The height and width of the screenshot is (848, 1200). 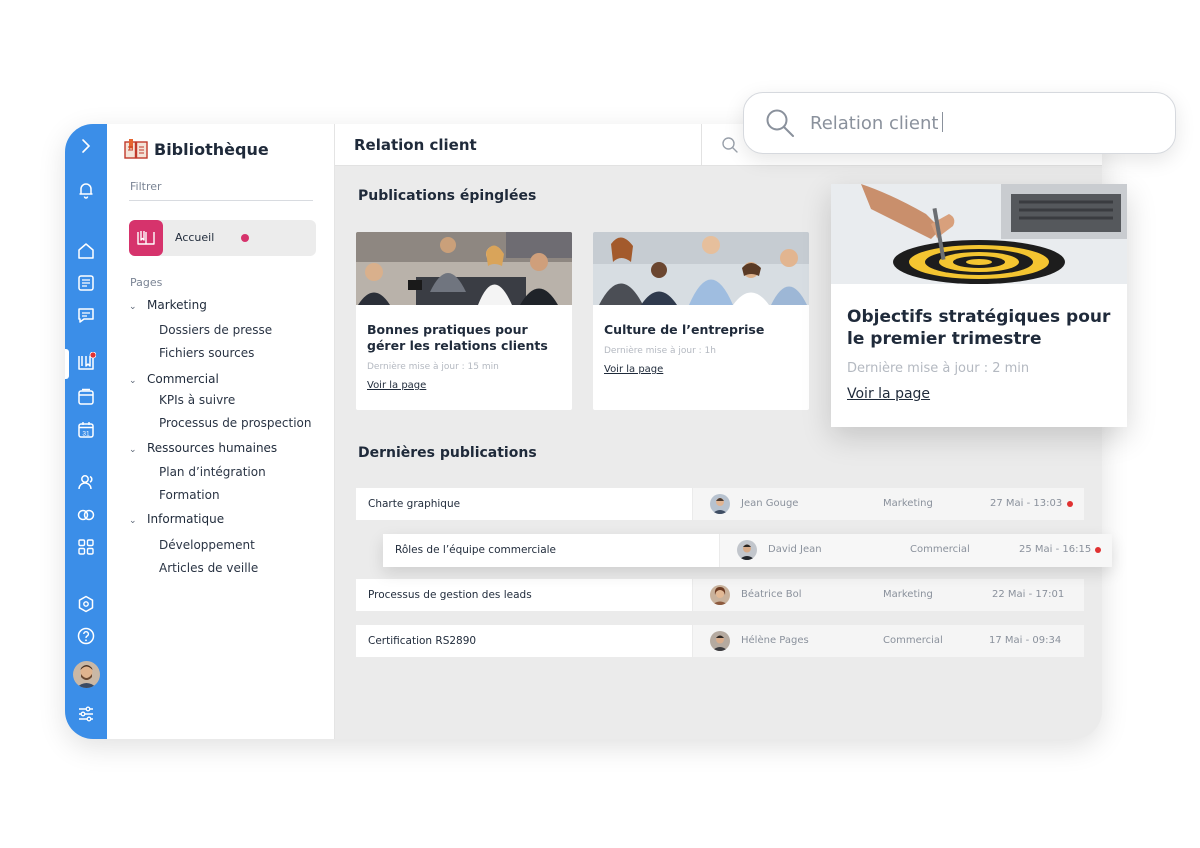 I want to click on nav-item-plan-integration: Plan d’intégration, so click(x=212, y=472).